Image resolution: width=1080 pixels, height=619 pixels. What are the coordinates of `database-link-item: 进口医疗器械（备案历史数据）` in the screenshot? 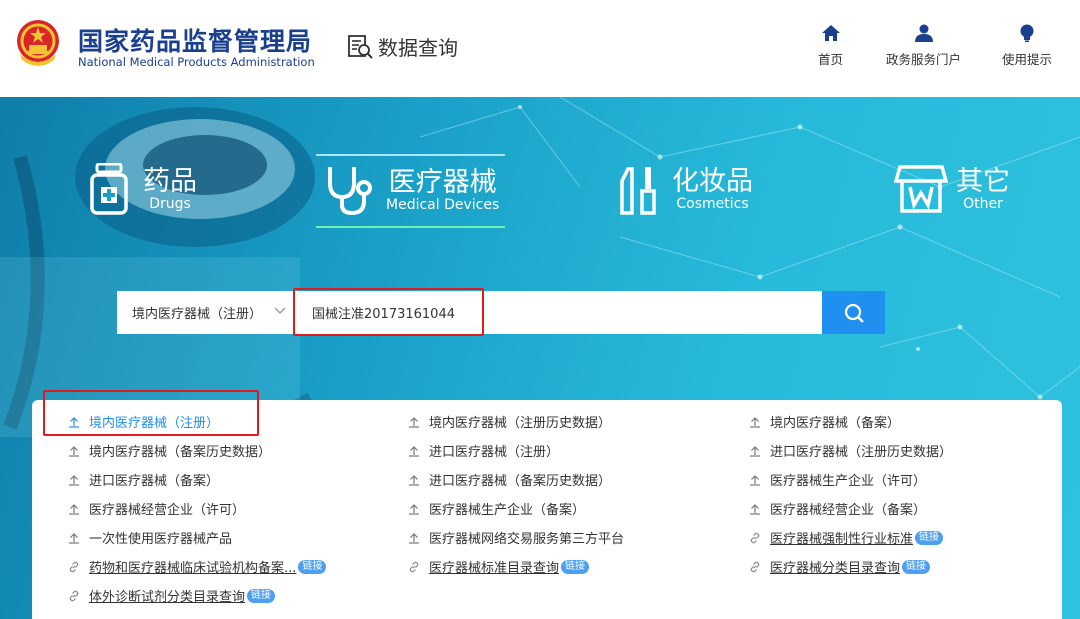 It's located at (509, 479).